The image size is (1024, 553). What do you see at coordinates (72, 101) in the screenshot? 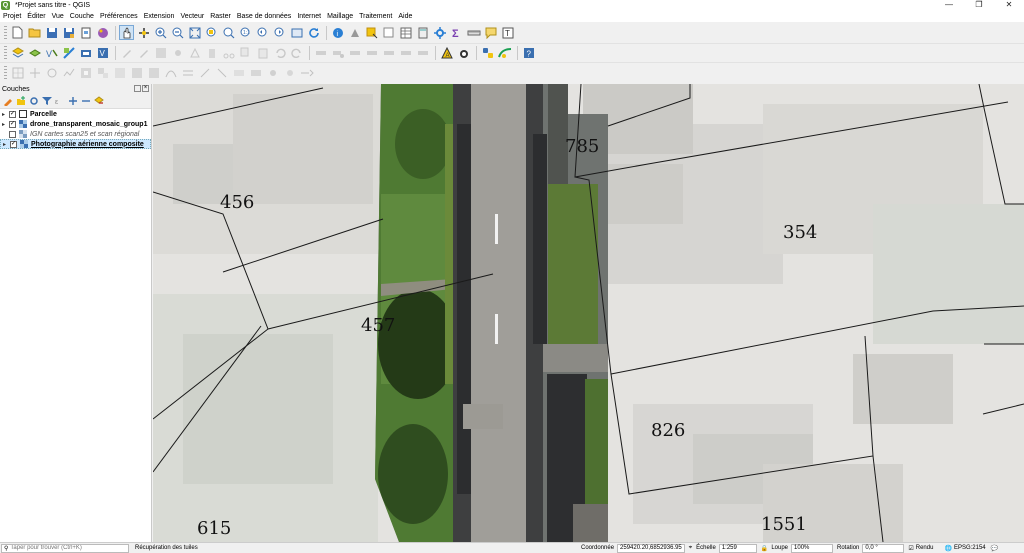
I see `expand-all-icon` at bounding box center [72, 101].